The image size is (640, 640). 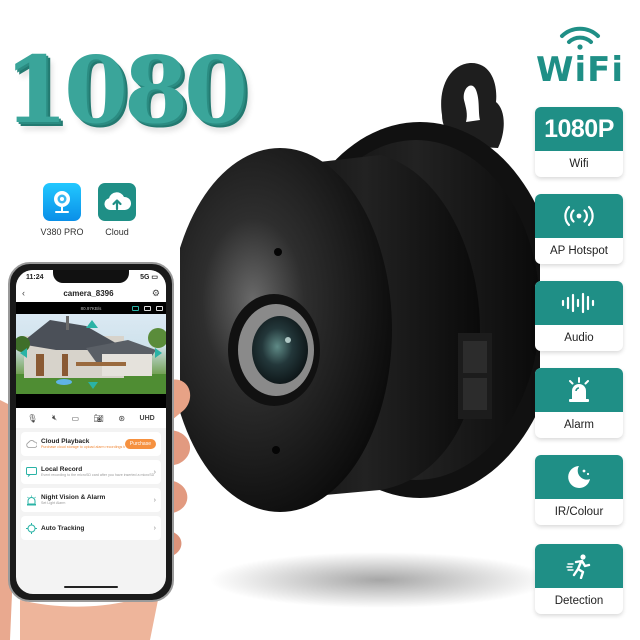 What do you see at coordinates (23, 353) in the screenshot?
I see `pan-left-arrow` at bounding box center [23, 353].